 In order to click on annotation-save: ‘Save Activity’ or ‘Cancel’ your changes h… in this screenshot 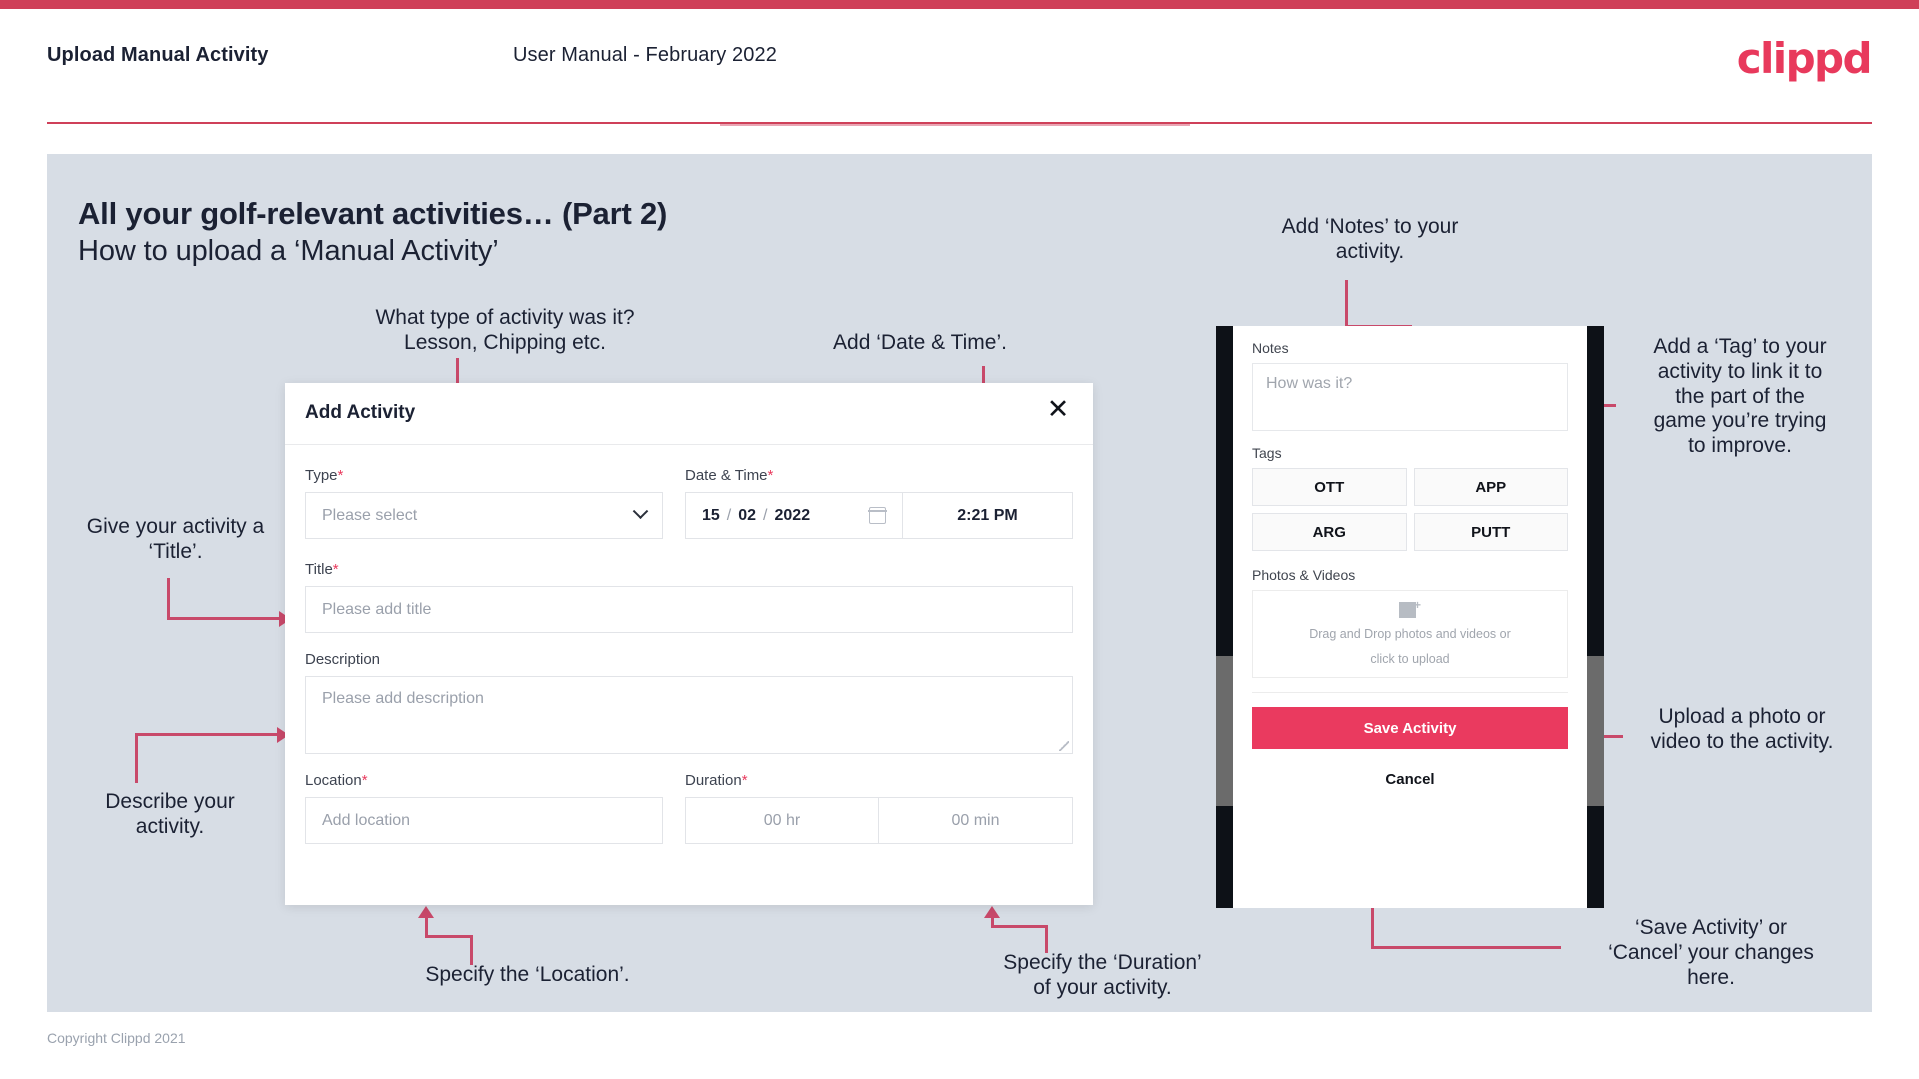, I will do `click(1711, 952)`.